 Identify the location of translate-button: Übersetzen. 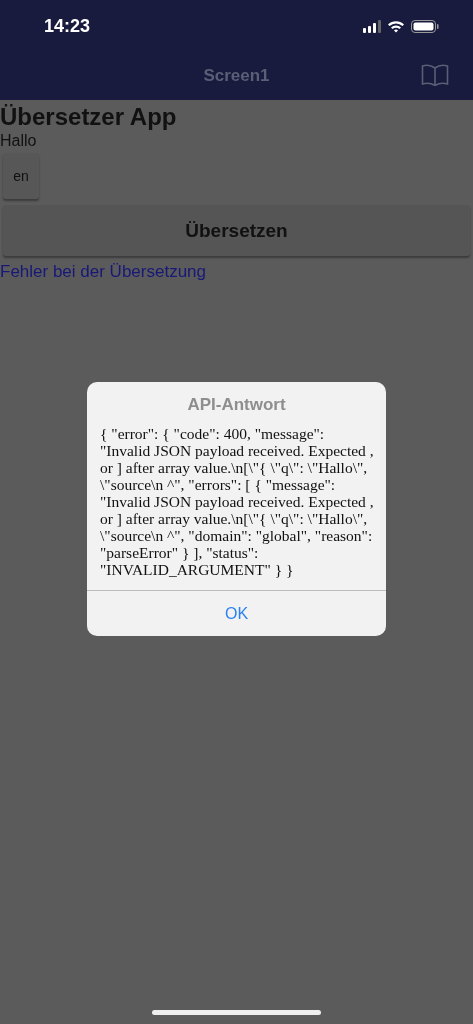
(236, 230).